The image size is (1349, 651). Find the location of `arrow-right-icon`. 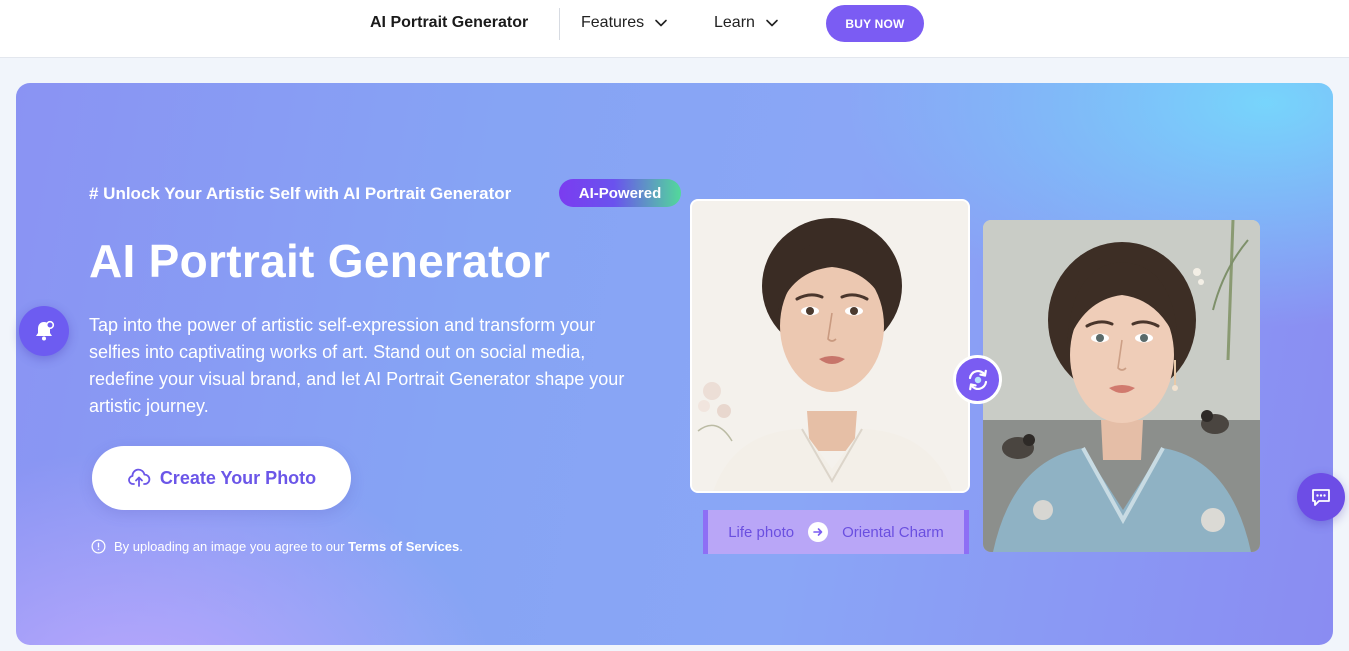

arrow-right-icon is located at coordinates (818, 532).